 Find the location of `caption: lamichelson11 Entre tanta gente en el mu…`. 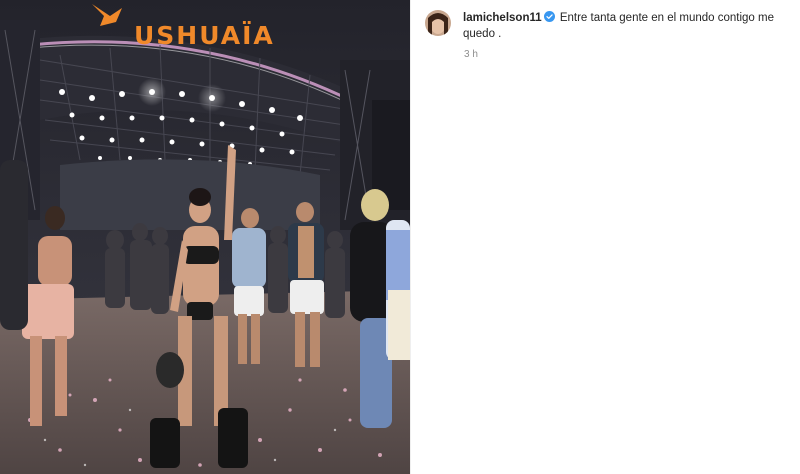

caption: lamichelson11 Entre tanta gente en el mu… is located at coordinates (623, 26).